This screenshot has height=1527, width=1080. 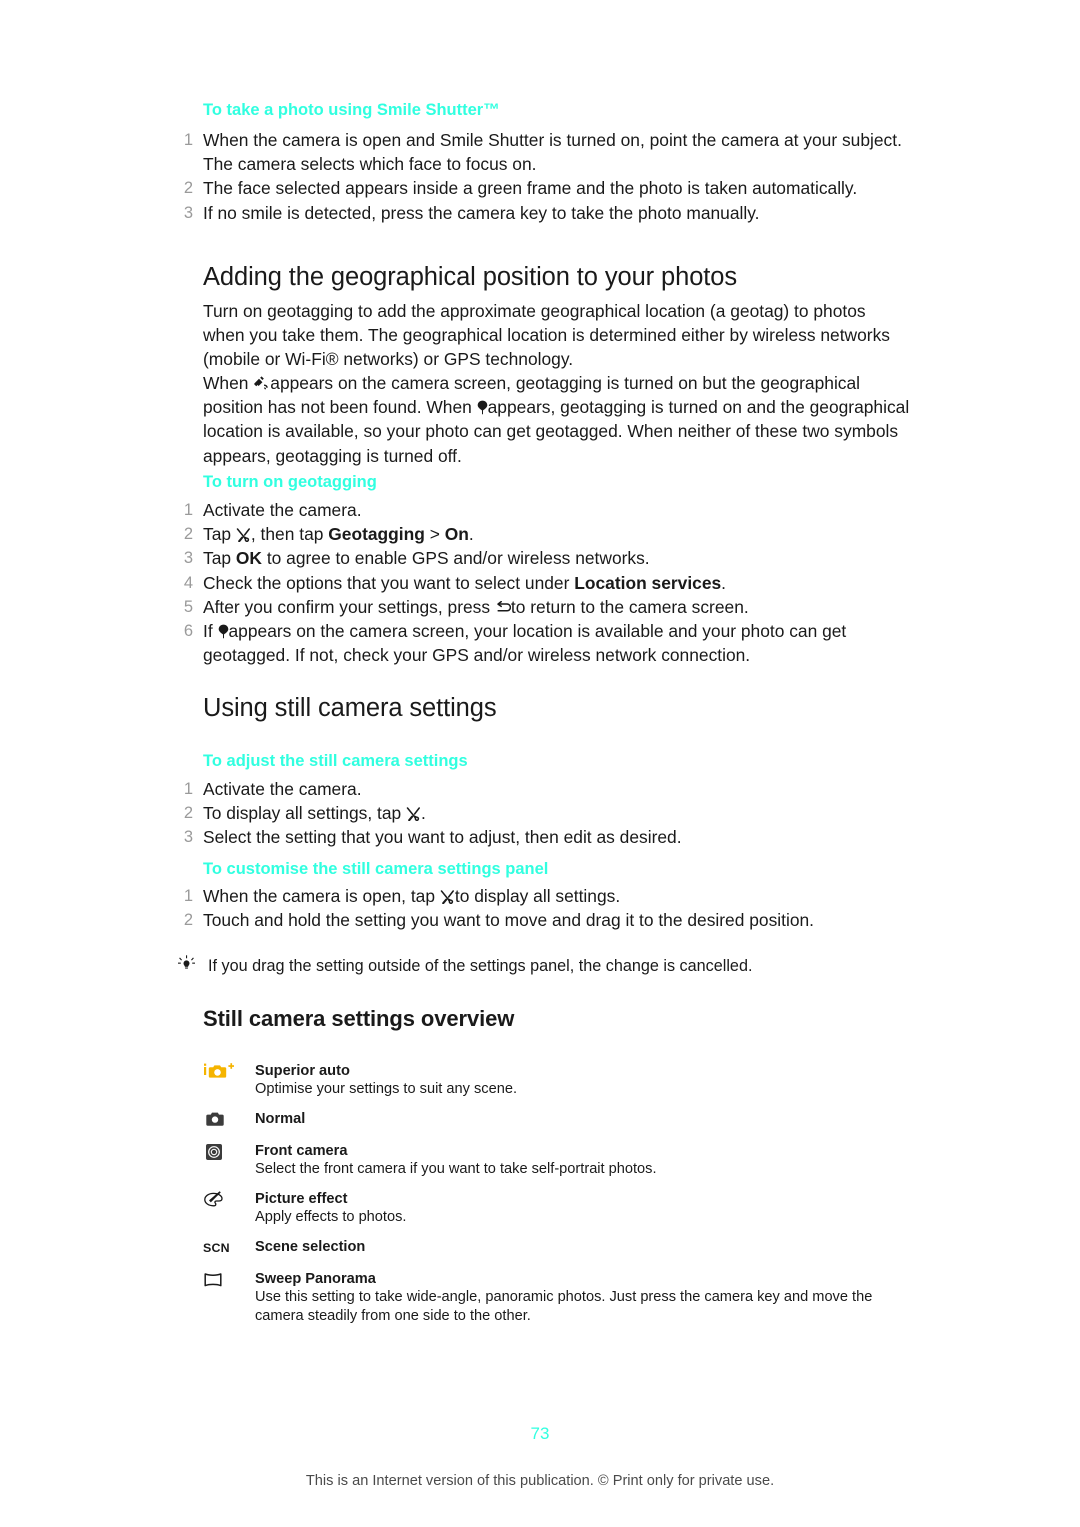 What do you see at coordinates (220, 1072) in the screenshot?
I see `superior-auto-icon` at bounding box center [220, 1072].